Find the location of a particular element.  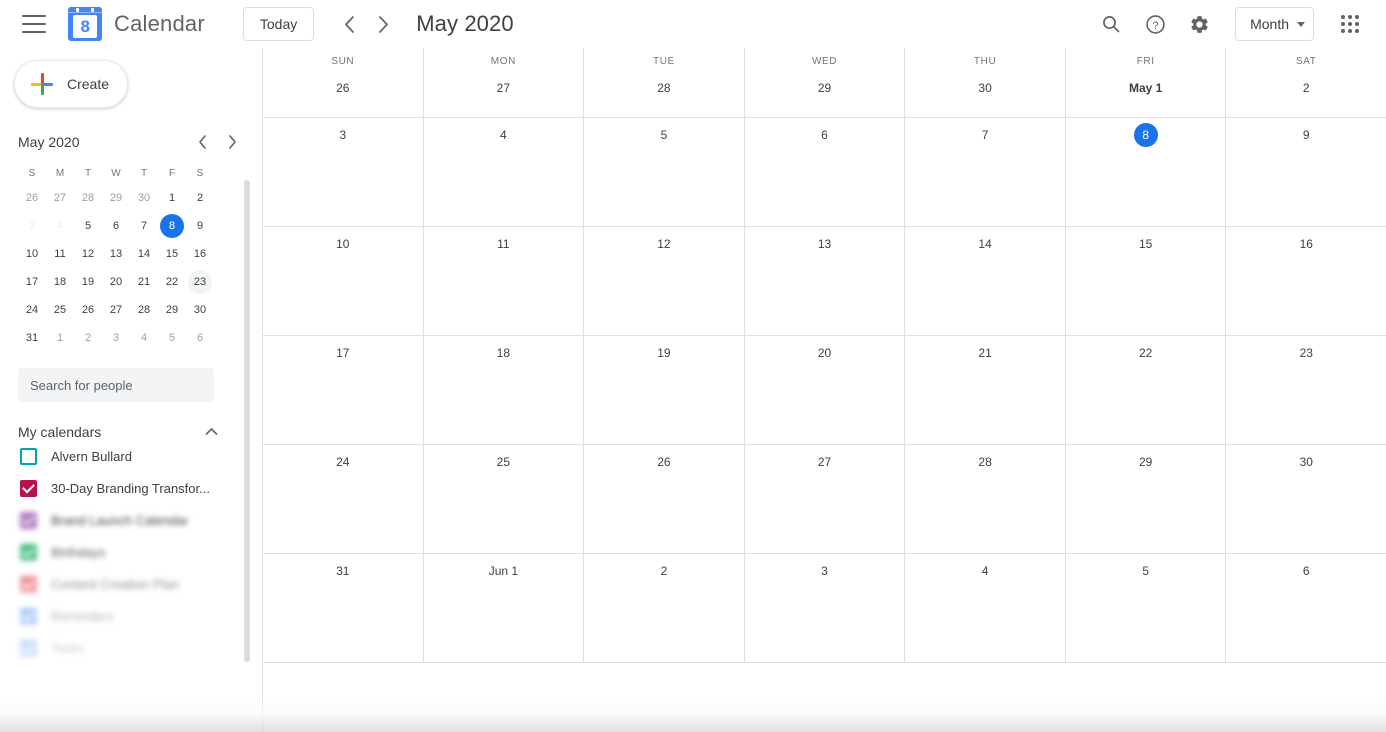

day-header-mon: MON 27 is located at coordinates (504, 83).